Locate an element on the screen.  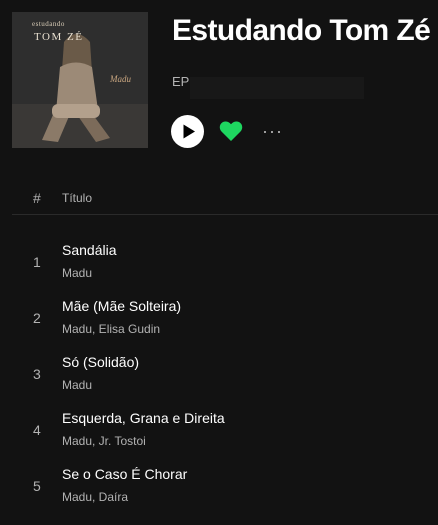
like-button is located at coordinates (231, 133).